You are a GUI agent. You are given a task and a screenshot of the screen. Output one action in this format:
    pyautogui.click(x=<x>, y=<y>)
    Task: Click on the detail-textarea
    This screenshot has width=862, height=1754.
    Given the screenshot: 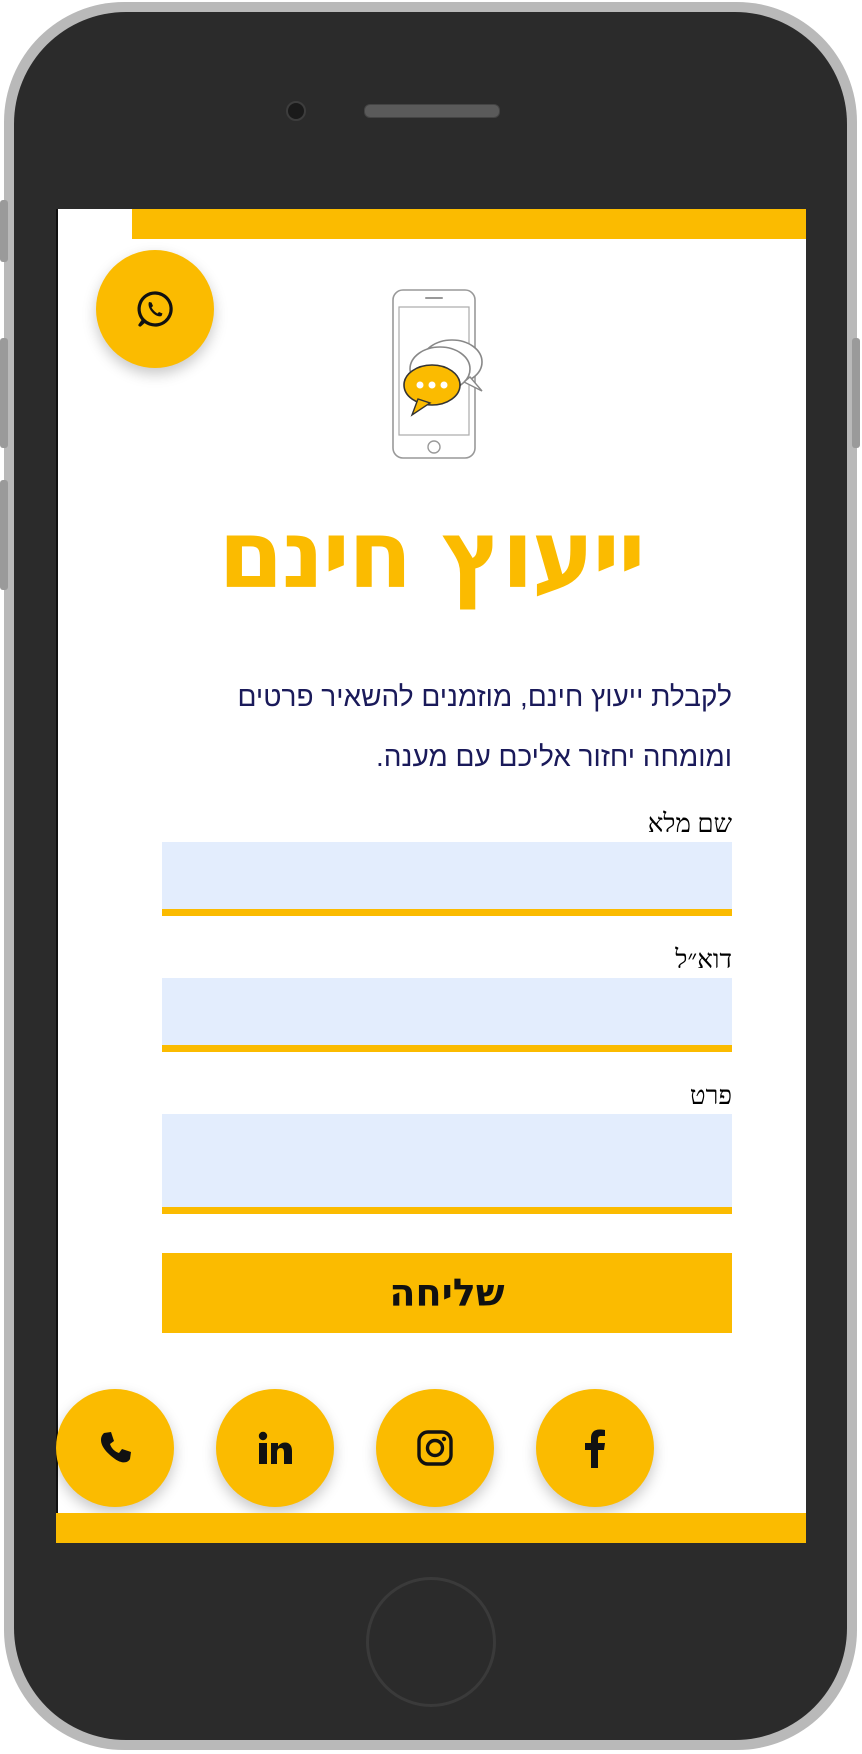 What is the action you would take?
    pyautogui.click(x=447, y=1164)
    